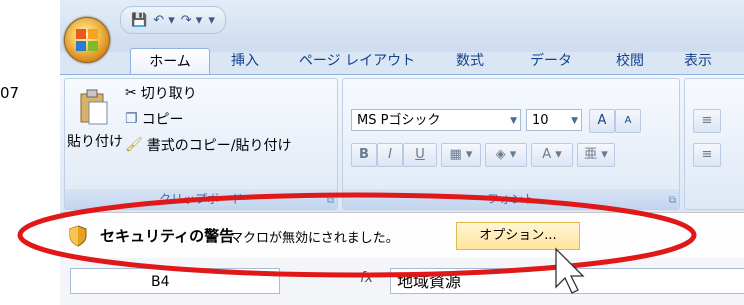  I want to click on font-name-combo: MS Pゴシック ▼, so click(436, 120).